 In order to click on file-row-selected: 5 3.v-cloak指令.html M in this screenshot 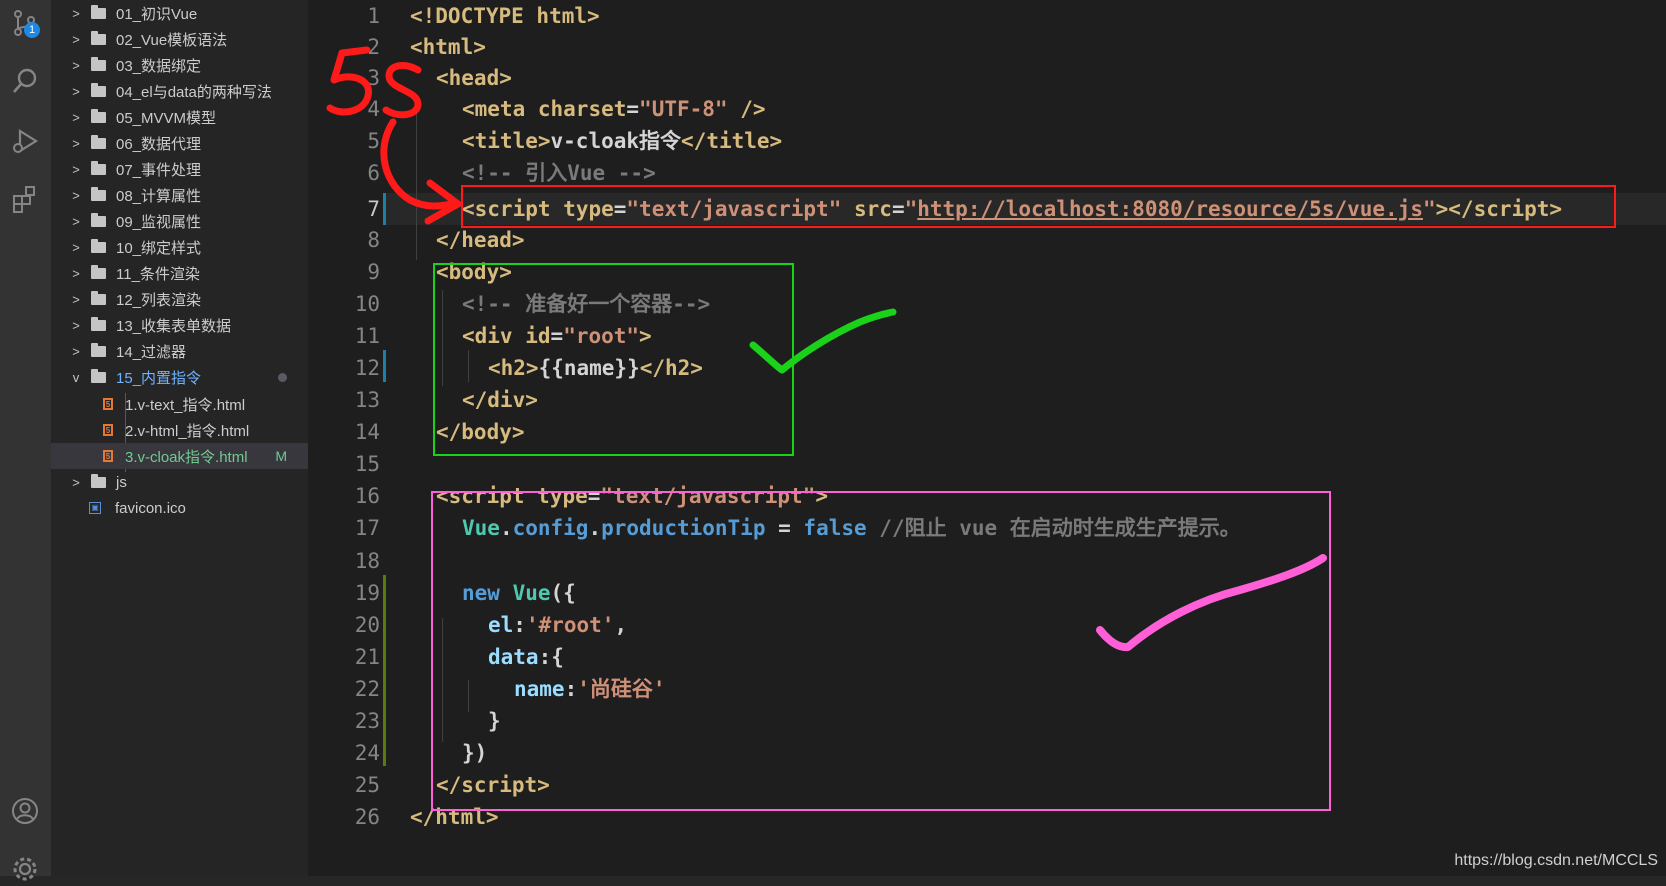, I will do `click(179, 456)`.